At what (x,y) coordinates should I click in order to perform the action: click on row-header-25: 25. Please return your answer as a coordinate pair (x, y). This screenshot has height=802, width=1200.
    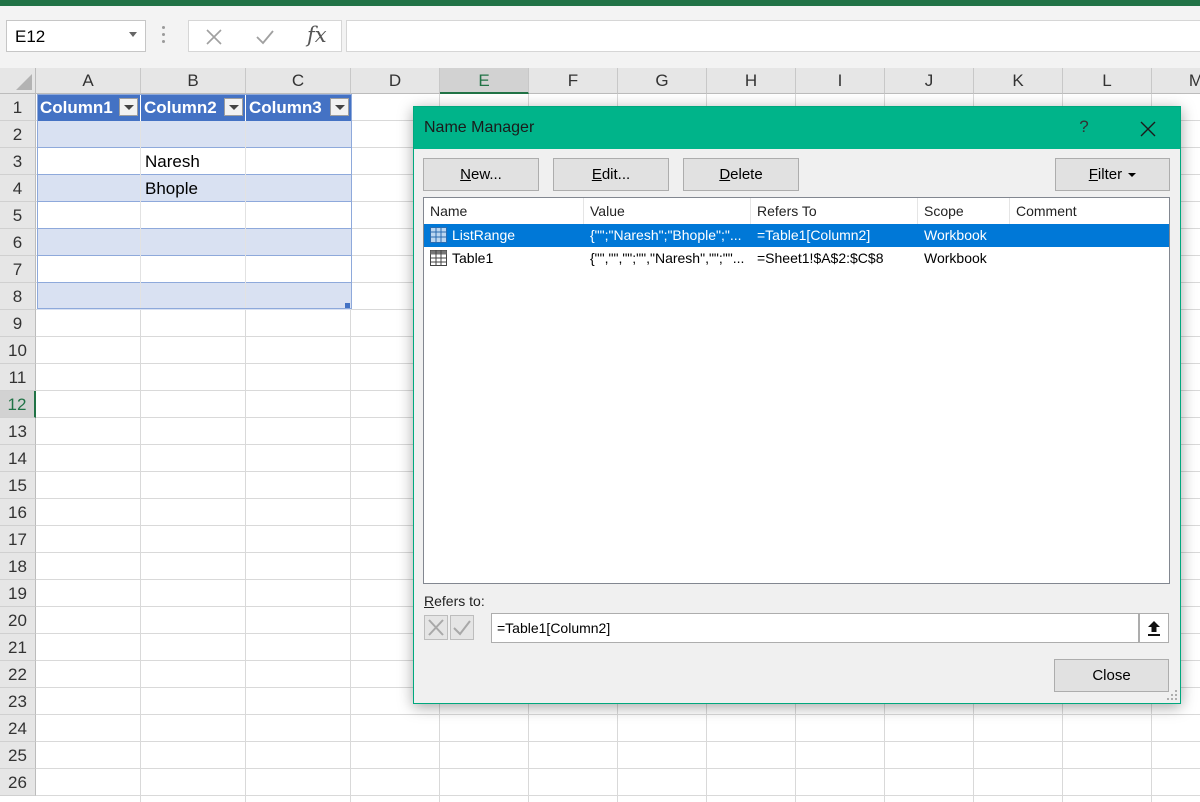
    Looking at the image, I should click on (18, 755).